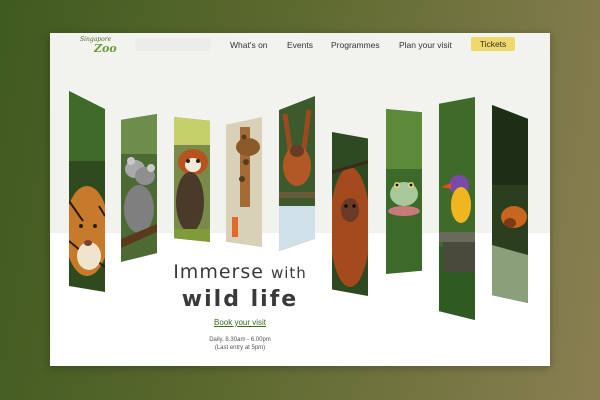 The width and height of the screenshot is (600, 400). What do you see at coordinates (240, 348) in the screenshot?
I see `hours-line-2: (Last entry at 5pm)` at bounding box center [240, 348].